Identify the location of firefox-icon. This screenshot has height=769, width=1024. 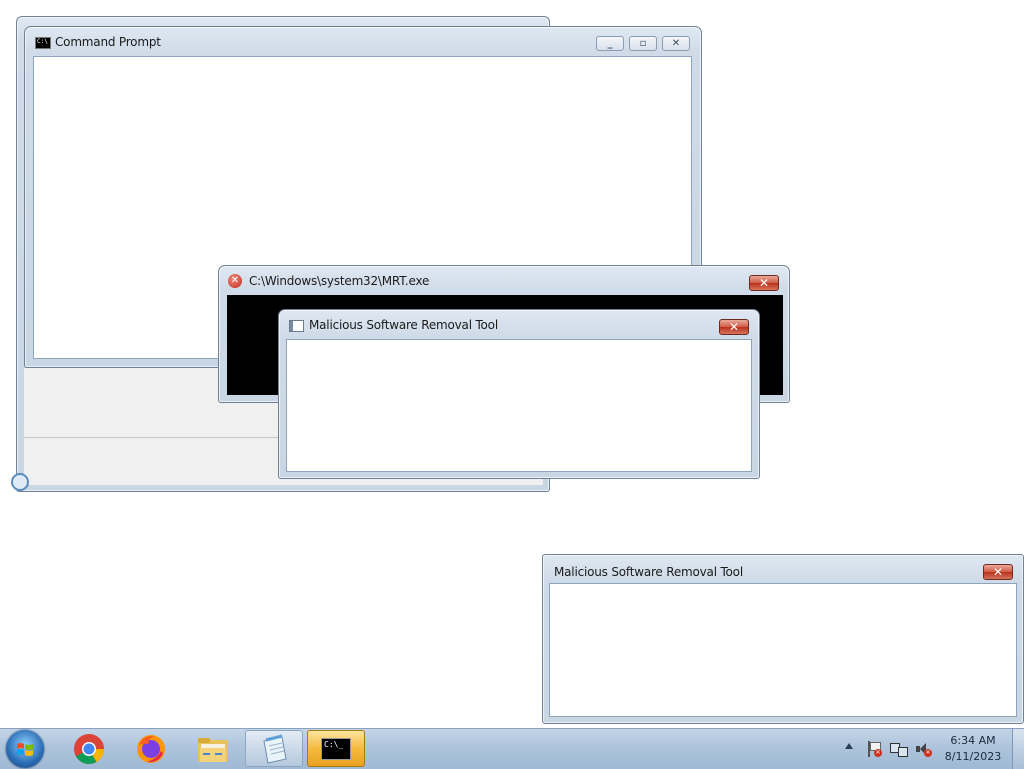
(151, 749).